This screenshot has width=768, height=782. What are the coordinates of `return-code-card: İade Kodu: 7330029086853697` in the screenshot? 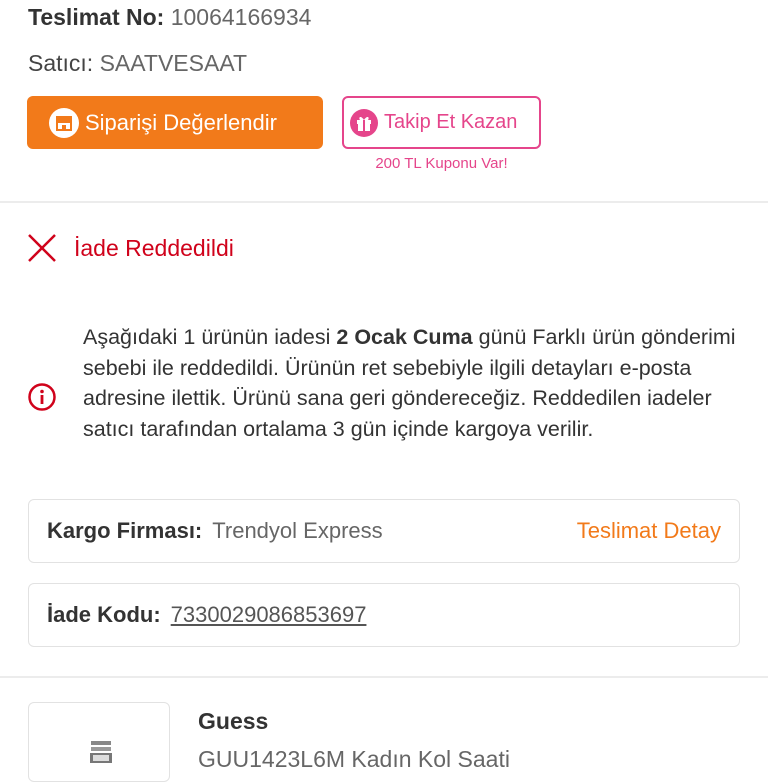 It's located at (384, 615).